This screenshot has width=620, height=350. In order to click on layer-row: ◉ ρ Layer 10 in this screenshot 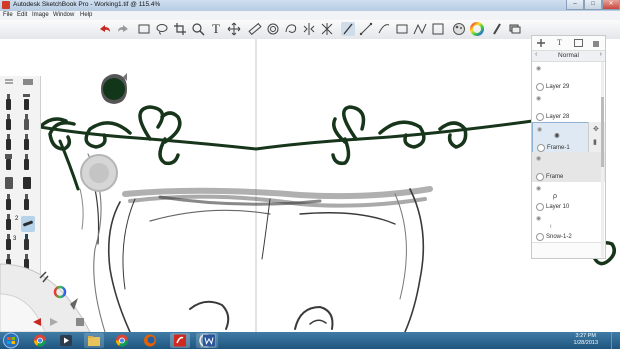, I will do `click(568, 197)`.